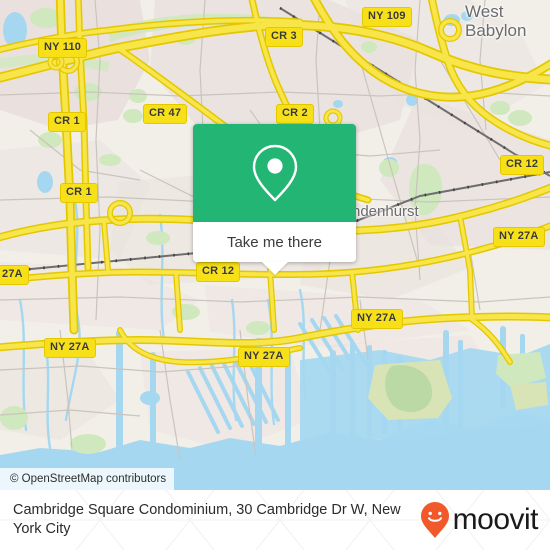  Describe the element at coordinates (496, 21) in the screenshot. I see `place-label-west-babylon: West Babylon` at that location.